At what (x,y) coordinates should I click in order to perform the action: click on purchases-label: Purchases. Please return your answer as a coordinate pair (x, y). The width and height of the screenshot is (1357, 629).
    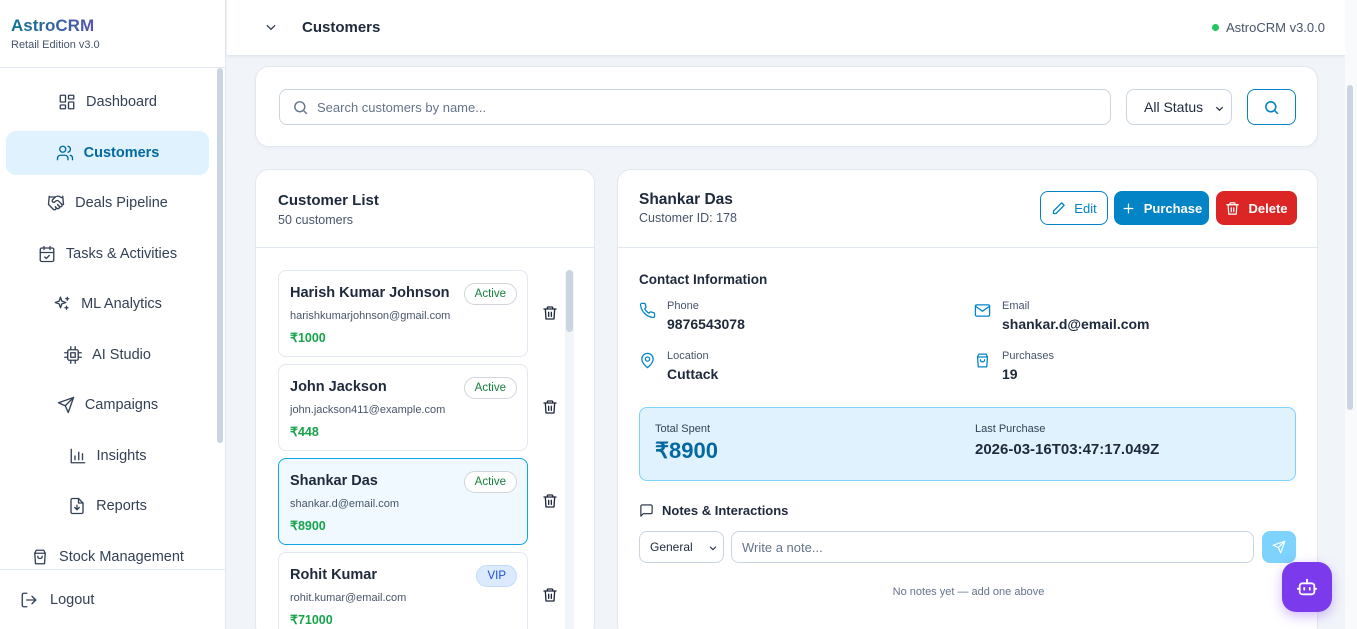
    Looking at the image, I should click on (1028, 356).